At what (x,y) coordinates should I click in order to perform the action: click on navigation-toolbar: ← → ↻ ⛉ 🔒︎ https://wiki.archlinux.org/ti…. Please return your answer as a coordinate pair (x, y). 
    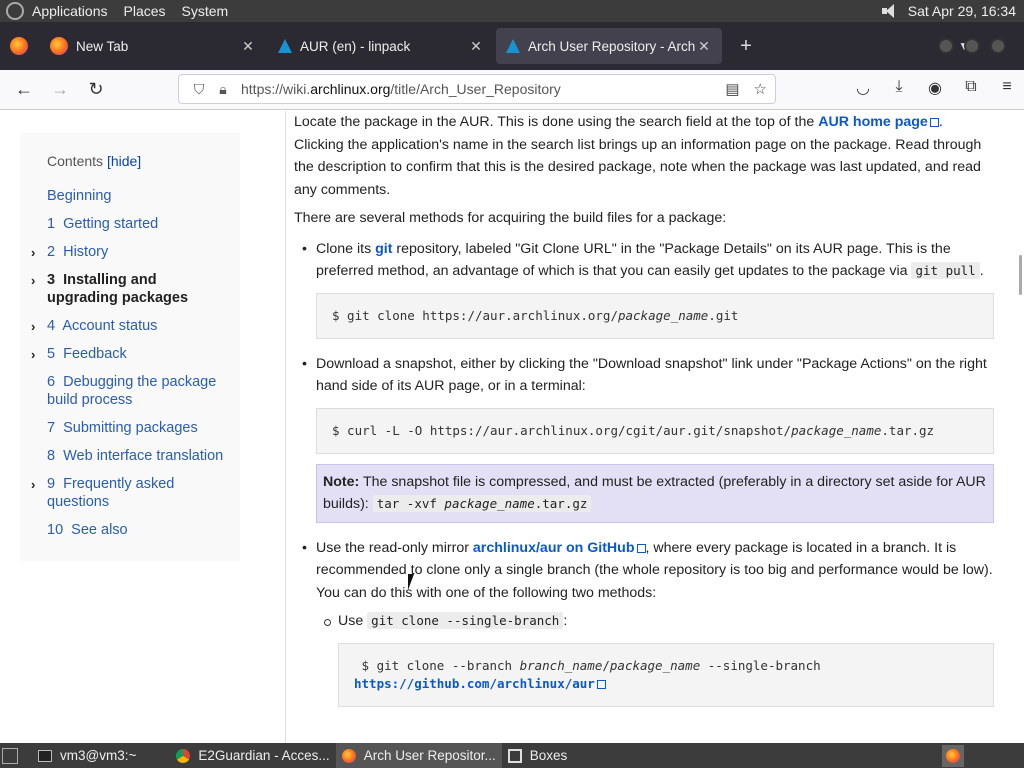
    Looking at the image, I should click on (512, 90).